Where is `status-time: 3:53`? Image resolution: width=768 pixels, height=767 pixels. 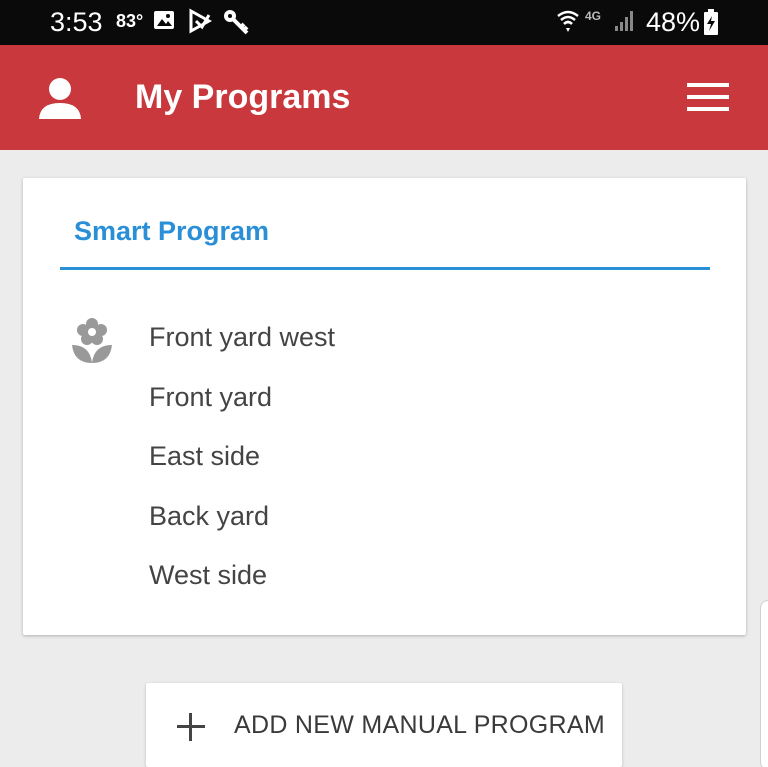 status-time: 3:53 is located at coordinates (76, 22).